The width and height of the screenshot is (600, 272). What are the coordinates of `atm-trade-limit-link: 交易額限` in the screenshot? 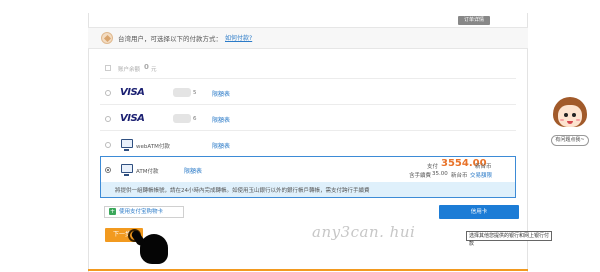 It's located at (481, 175).